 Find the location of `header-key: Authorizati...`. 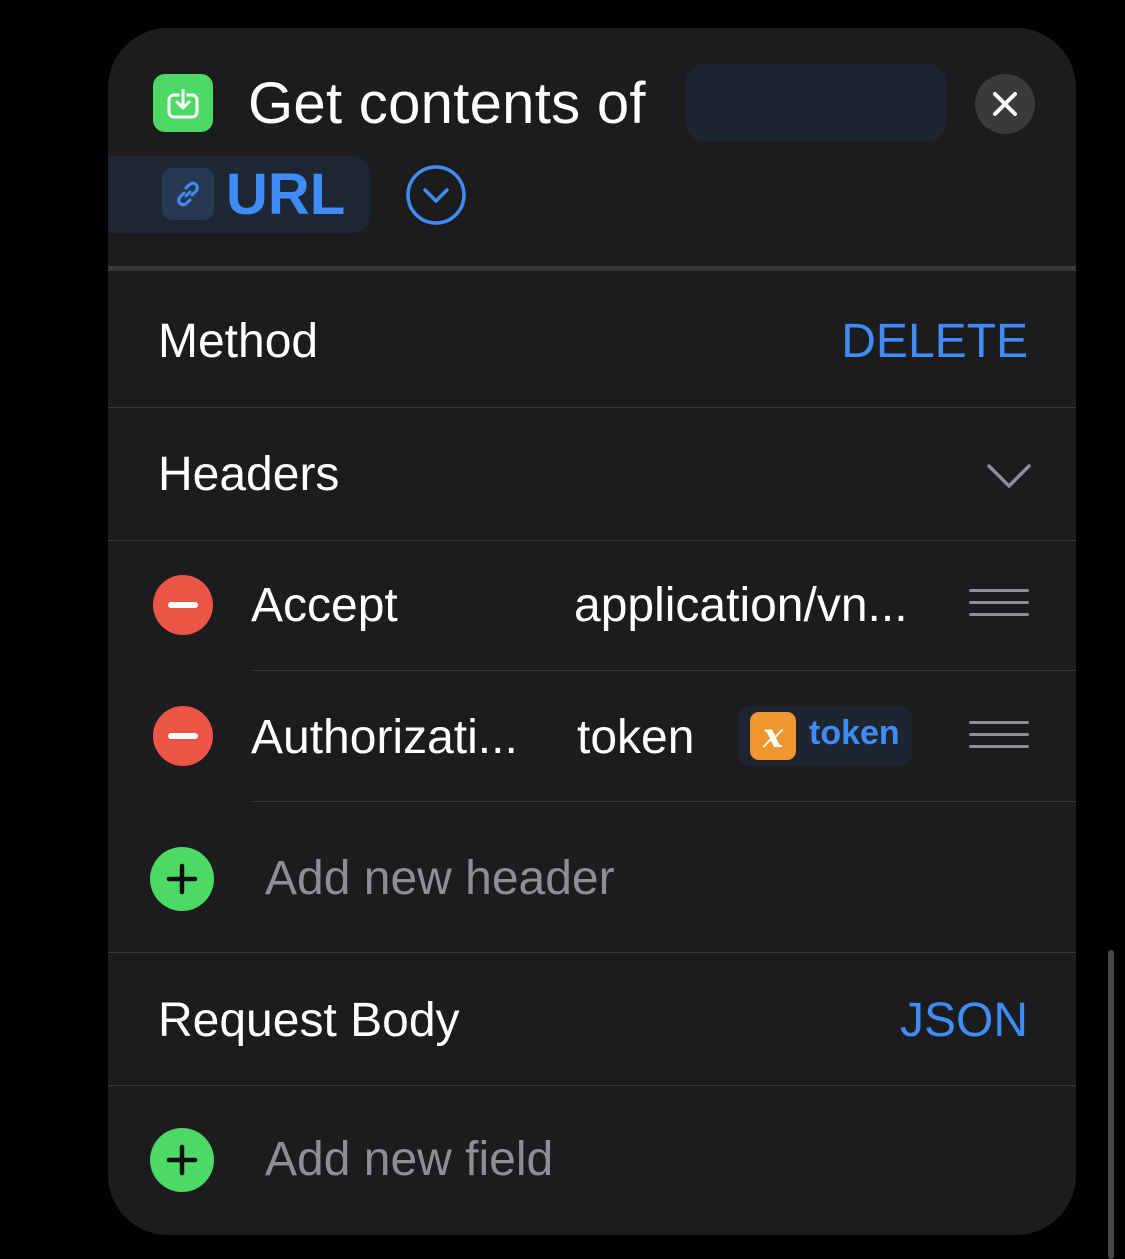

header-key: Authorizati... is located at coordinates (384, 737).